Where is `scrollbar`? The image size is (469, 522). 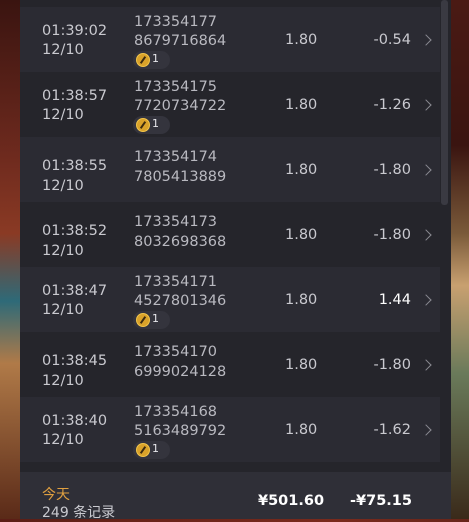 scrollbar is located at coordinates (444, 102).